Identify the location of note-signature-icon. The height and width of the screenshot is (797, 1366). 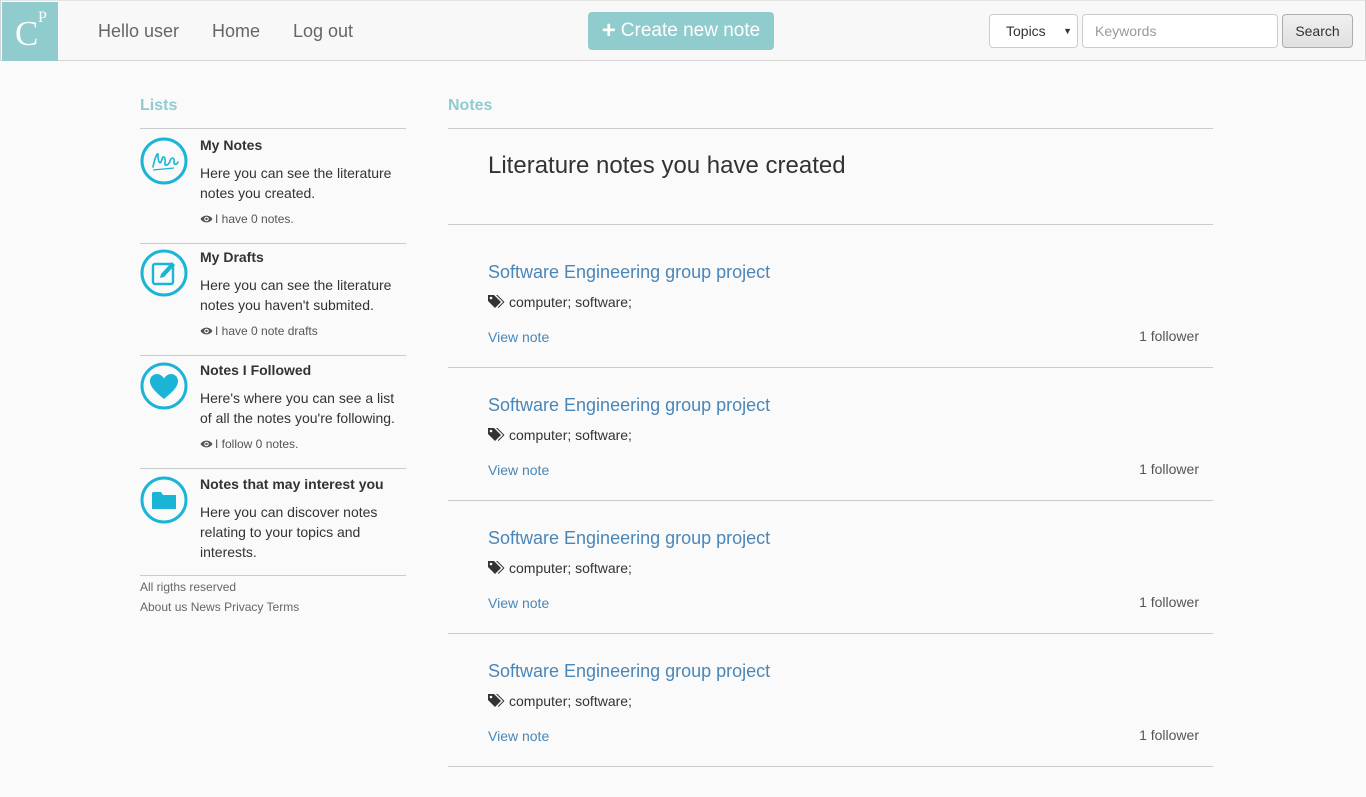
(164, 161).